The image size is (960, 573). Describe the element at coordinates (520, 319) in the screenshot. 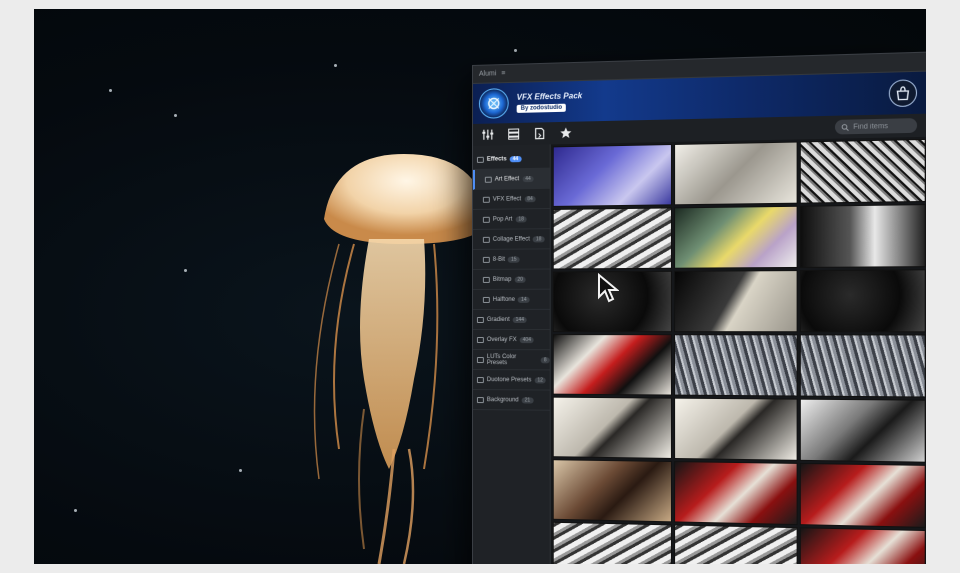

I see `category-count-badge: 144` at that location.